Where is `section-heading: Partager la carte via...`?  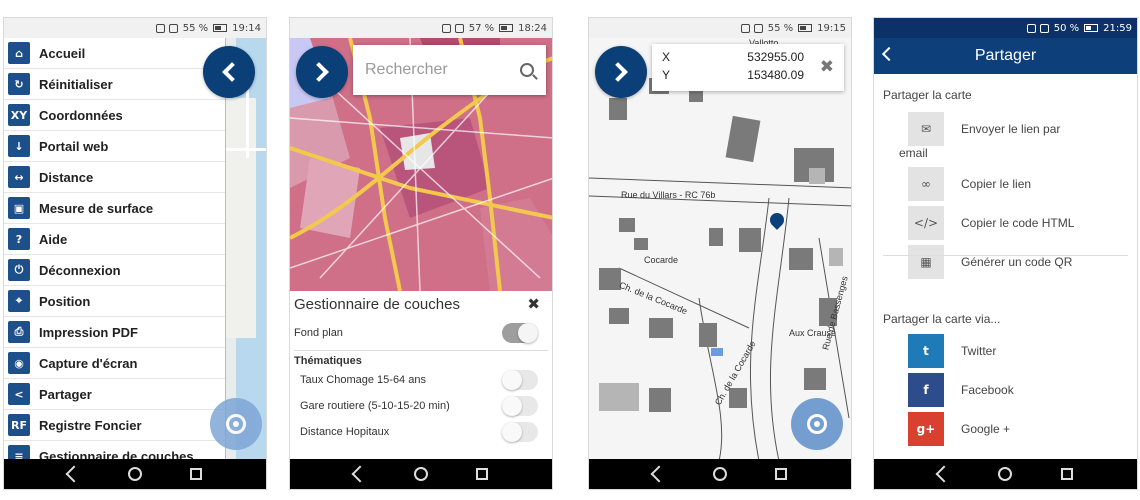 section-heading: Partager la carte via... is located at coordinates (942, 319).